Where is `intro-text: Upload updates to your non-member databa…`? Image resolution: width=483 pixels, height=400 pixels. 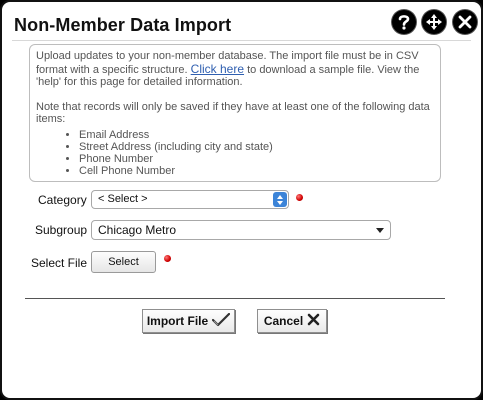 intro-text: Upload updates to your non-member databa… is located at coordinates (228, 69).